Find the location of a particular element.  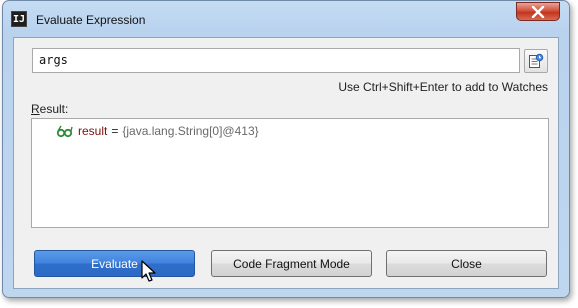

watch-glasses-icon is located at coordinates (64, 131).